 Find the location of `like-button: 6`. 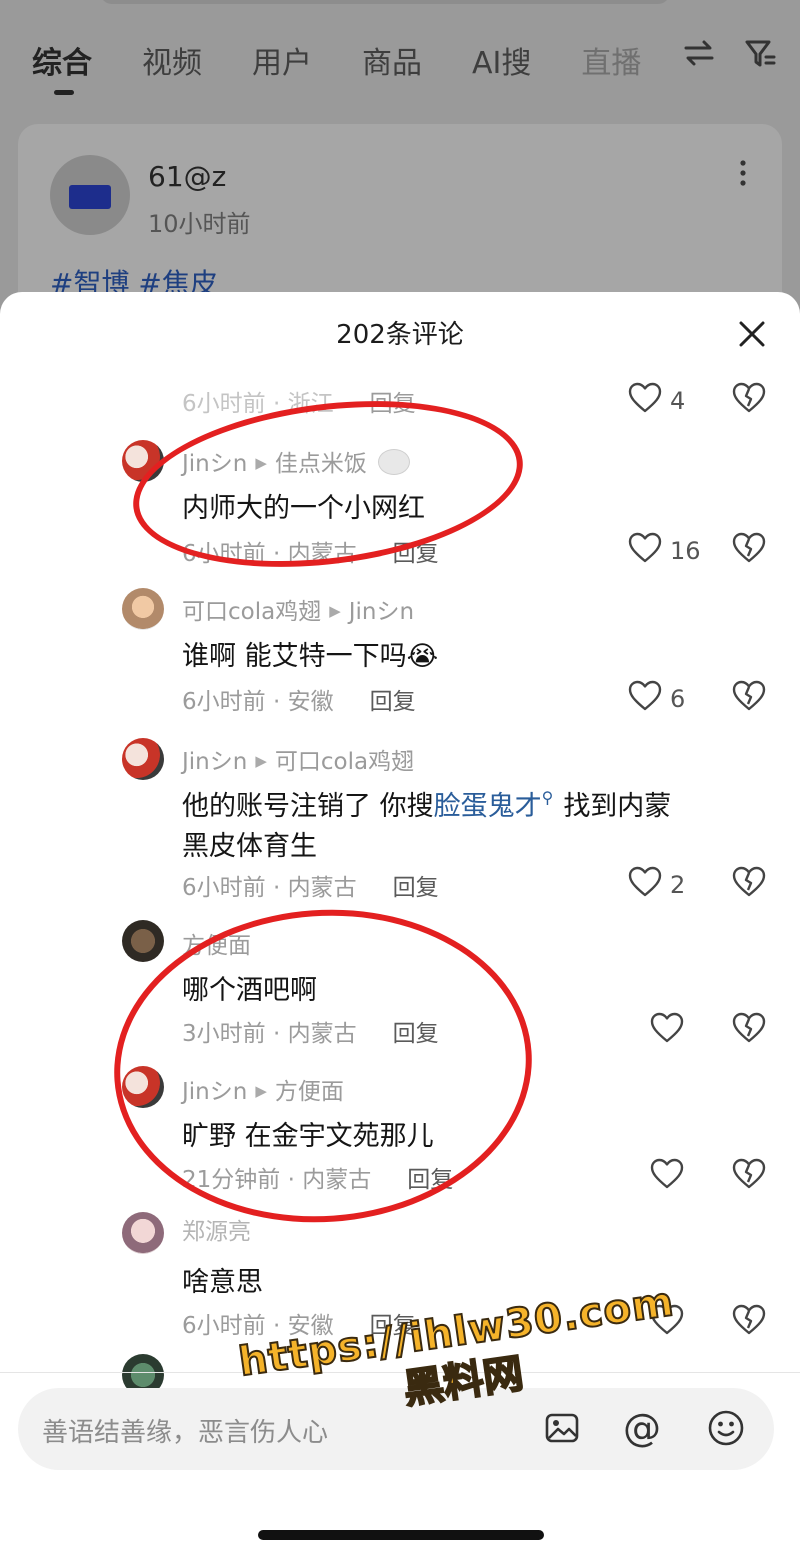

like-button: 6 is located at coordinates (656, 699).